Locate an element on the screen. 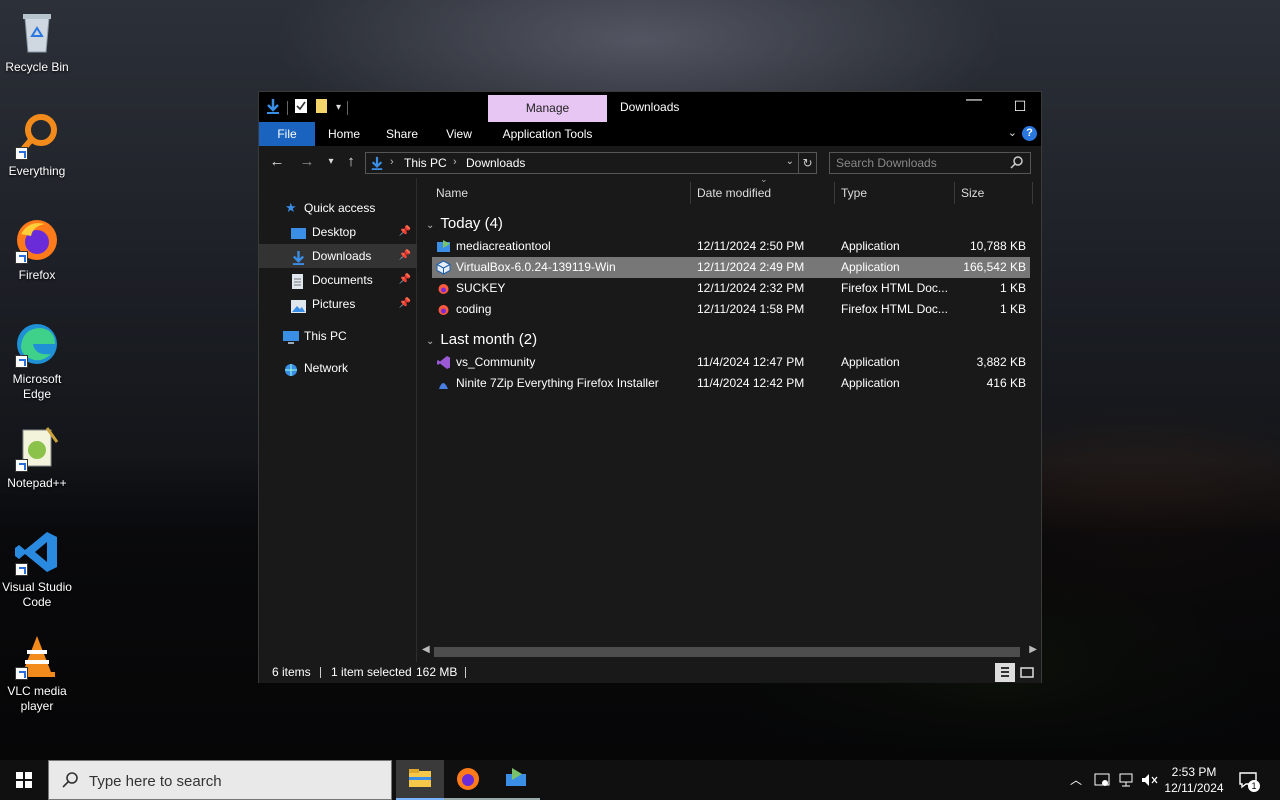 Image resolution: width=1280 pixels, height=800 pixels. download-arrow-icon is located at coordinates (298, 257).